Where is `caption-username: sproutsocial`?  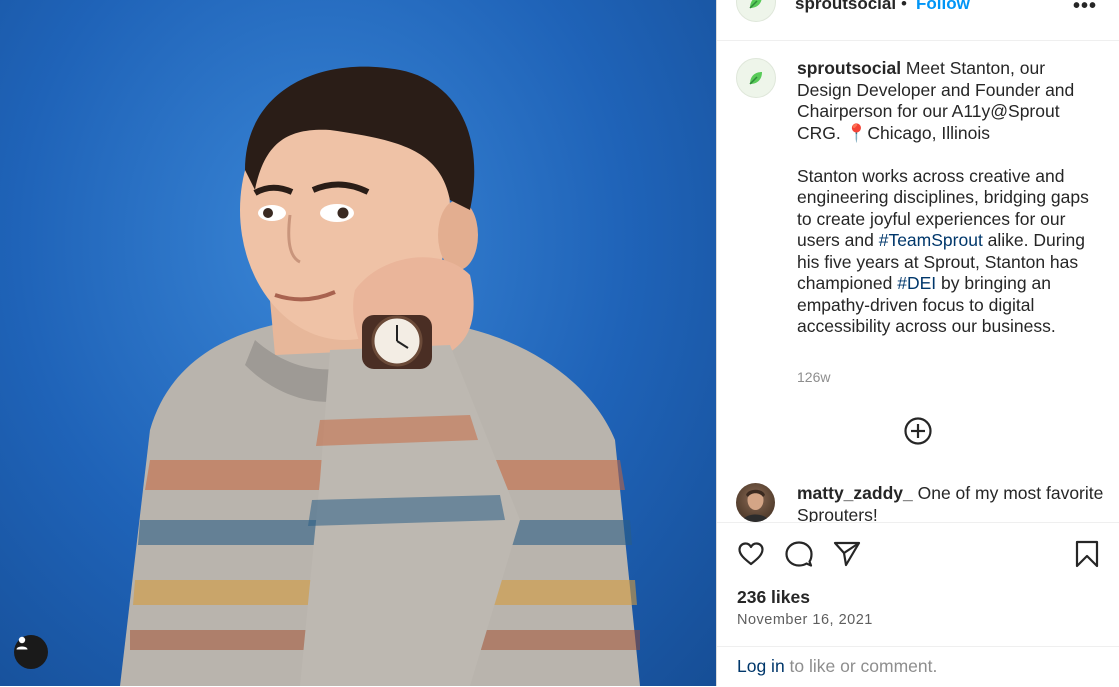
caption-username: sproutsocial is located at coordinates (849, 68).